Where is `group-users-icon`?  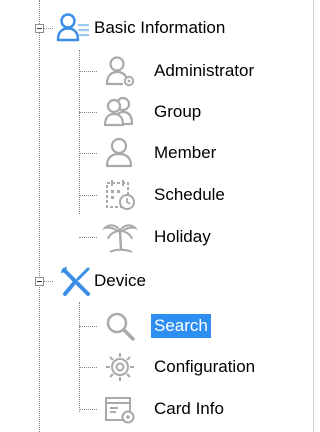
group-users-icon is located at coordinates (120, 112).